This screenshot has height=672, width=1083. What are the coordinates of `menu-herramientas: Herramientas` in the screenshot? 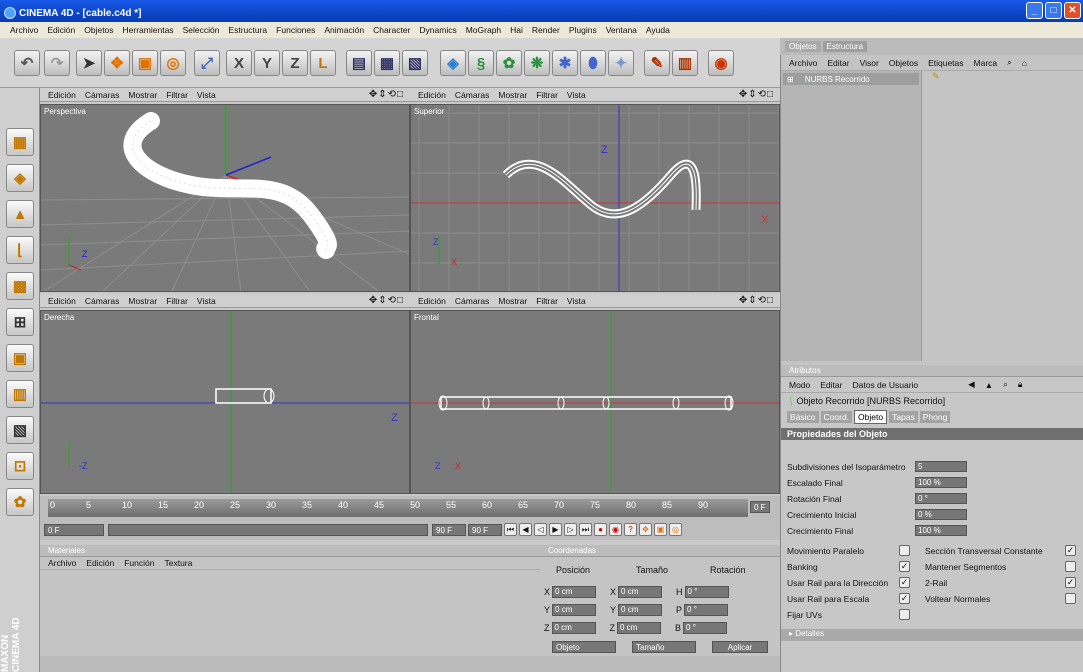 It's located at (148, 30).